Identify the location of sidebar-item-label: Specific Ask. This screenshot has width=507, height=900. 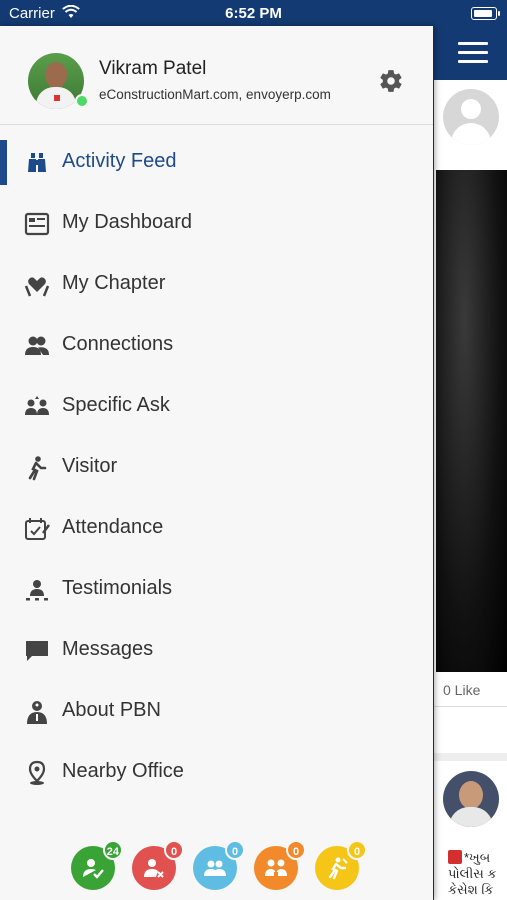
(116, 405).